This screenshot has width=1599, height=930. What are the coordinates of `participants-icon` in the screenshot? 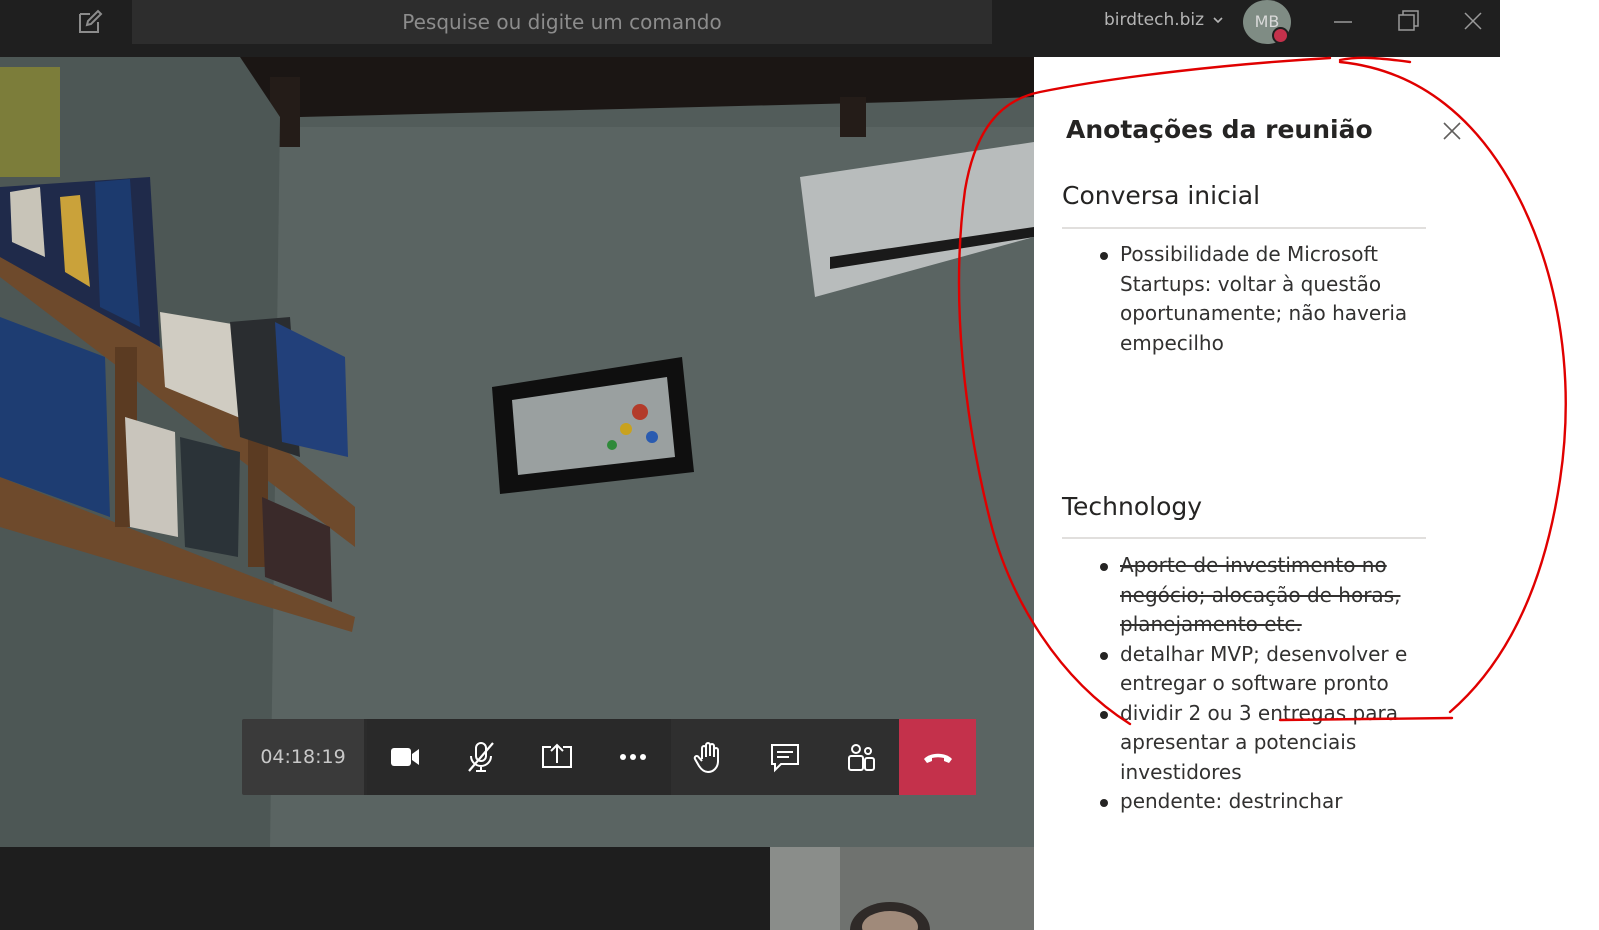 It's located at (861, 757).